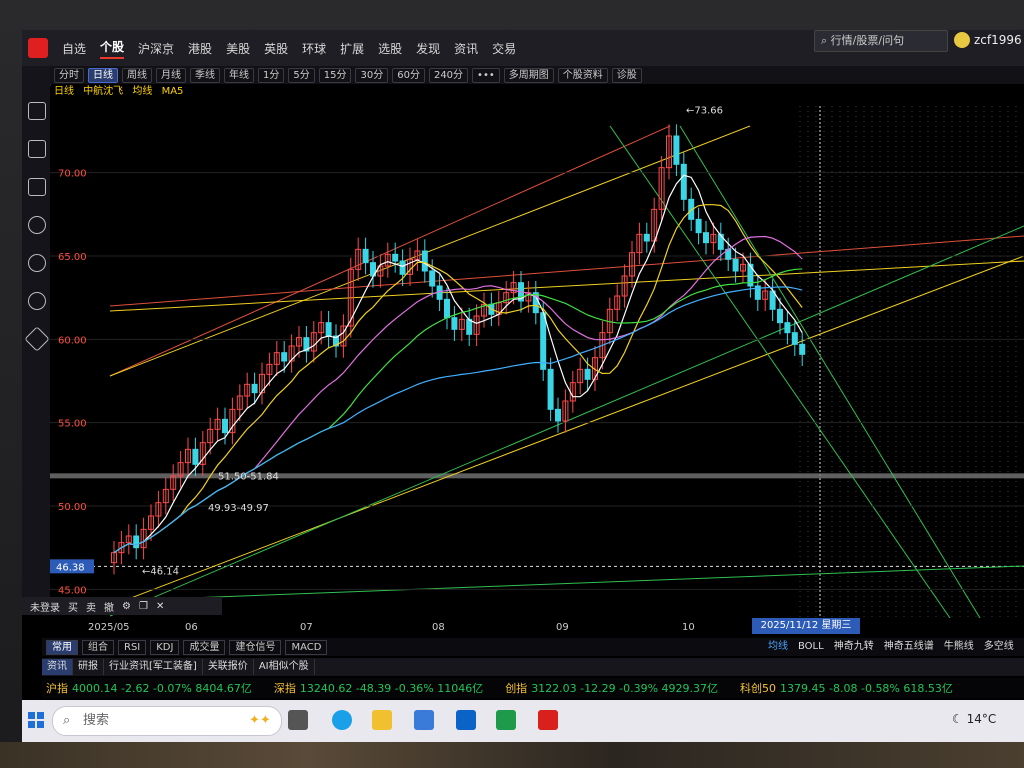 This screenshot has width=1024, height=768. What do you see at coordinates (428, 48) in the screenshot?
I see `nav-discover: 发现` at bounding box center [428, 48].